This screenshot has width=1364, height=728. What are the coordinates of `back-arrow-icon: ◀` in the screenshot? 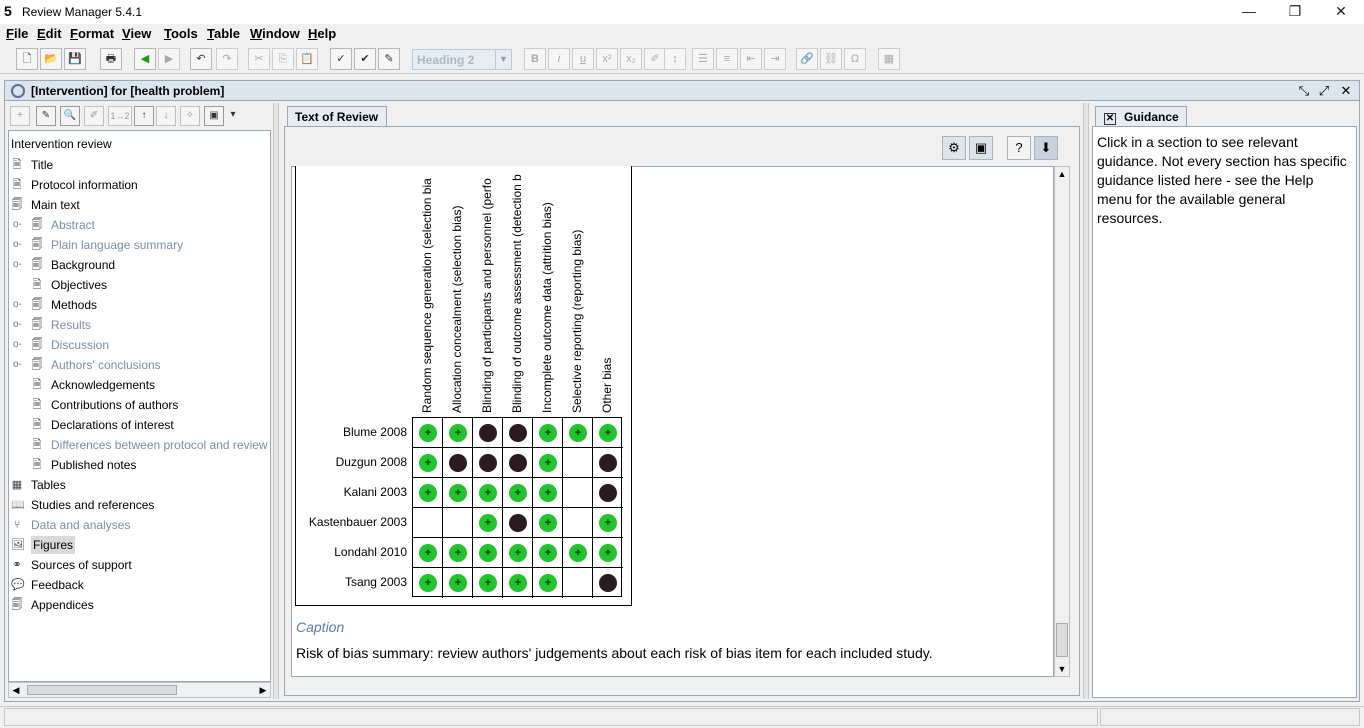 It's located at (145, 59).